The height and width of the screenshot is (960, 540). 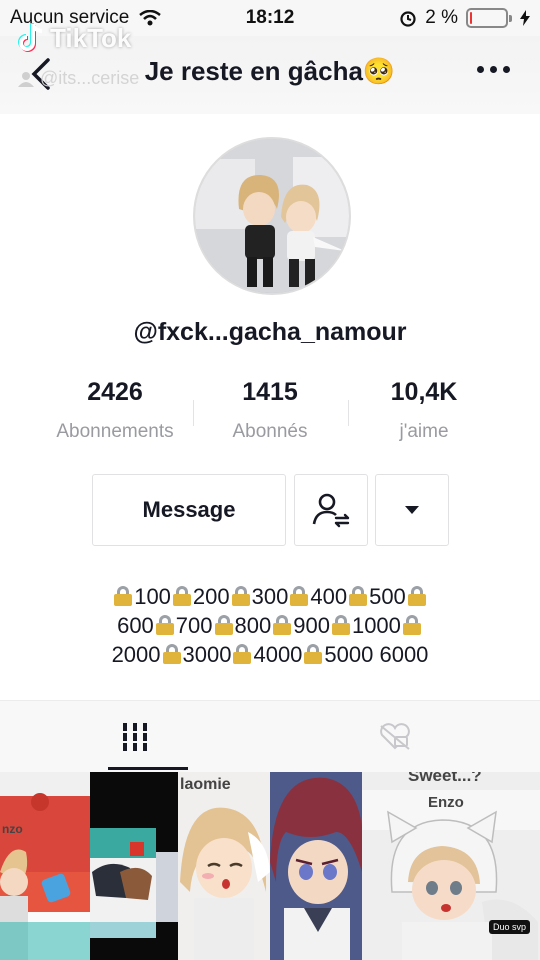 What do you see at coordinates (424, 431) in the screenshot?
I see `stat-label: j'aime` at bounding box center [424, 431].